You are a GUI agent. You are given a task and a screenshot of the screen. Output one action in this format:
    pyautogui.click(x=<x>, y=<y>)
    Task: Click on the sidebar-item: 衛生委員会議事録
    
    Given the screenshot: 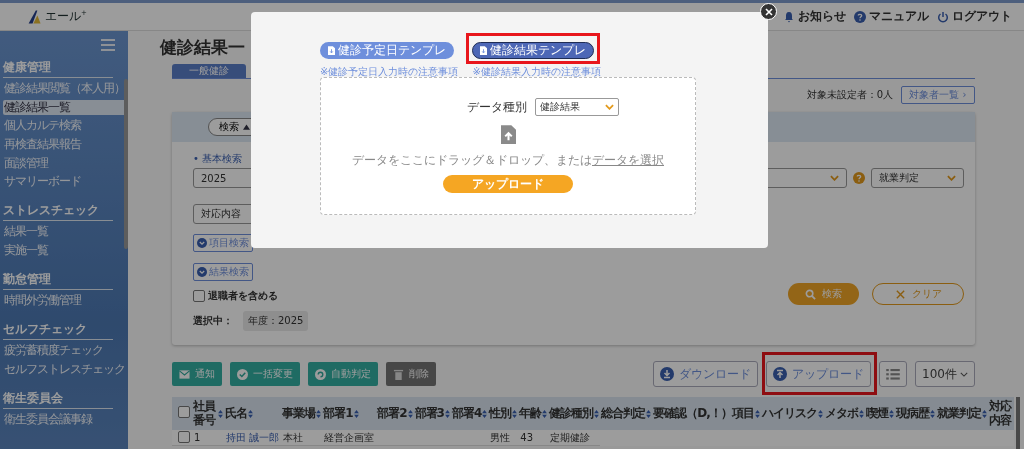 What is the action you would take?
    pyautogui.click(x=64, y=419)
    